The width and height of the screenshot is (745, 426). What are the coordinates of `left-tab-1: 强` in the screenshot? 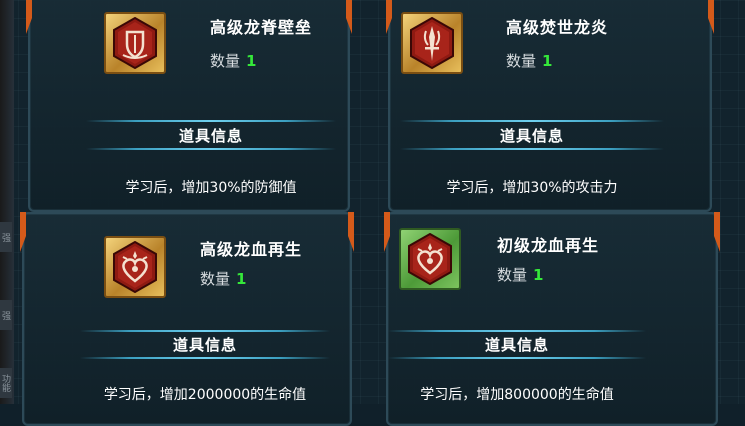 It's located at (6, 237).